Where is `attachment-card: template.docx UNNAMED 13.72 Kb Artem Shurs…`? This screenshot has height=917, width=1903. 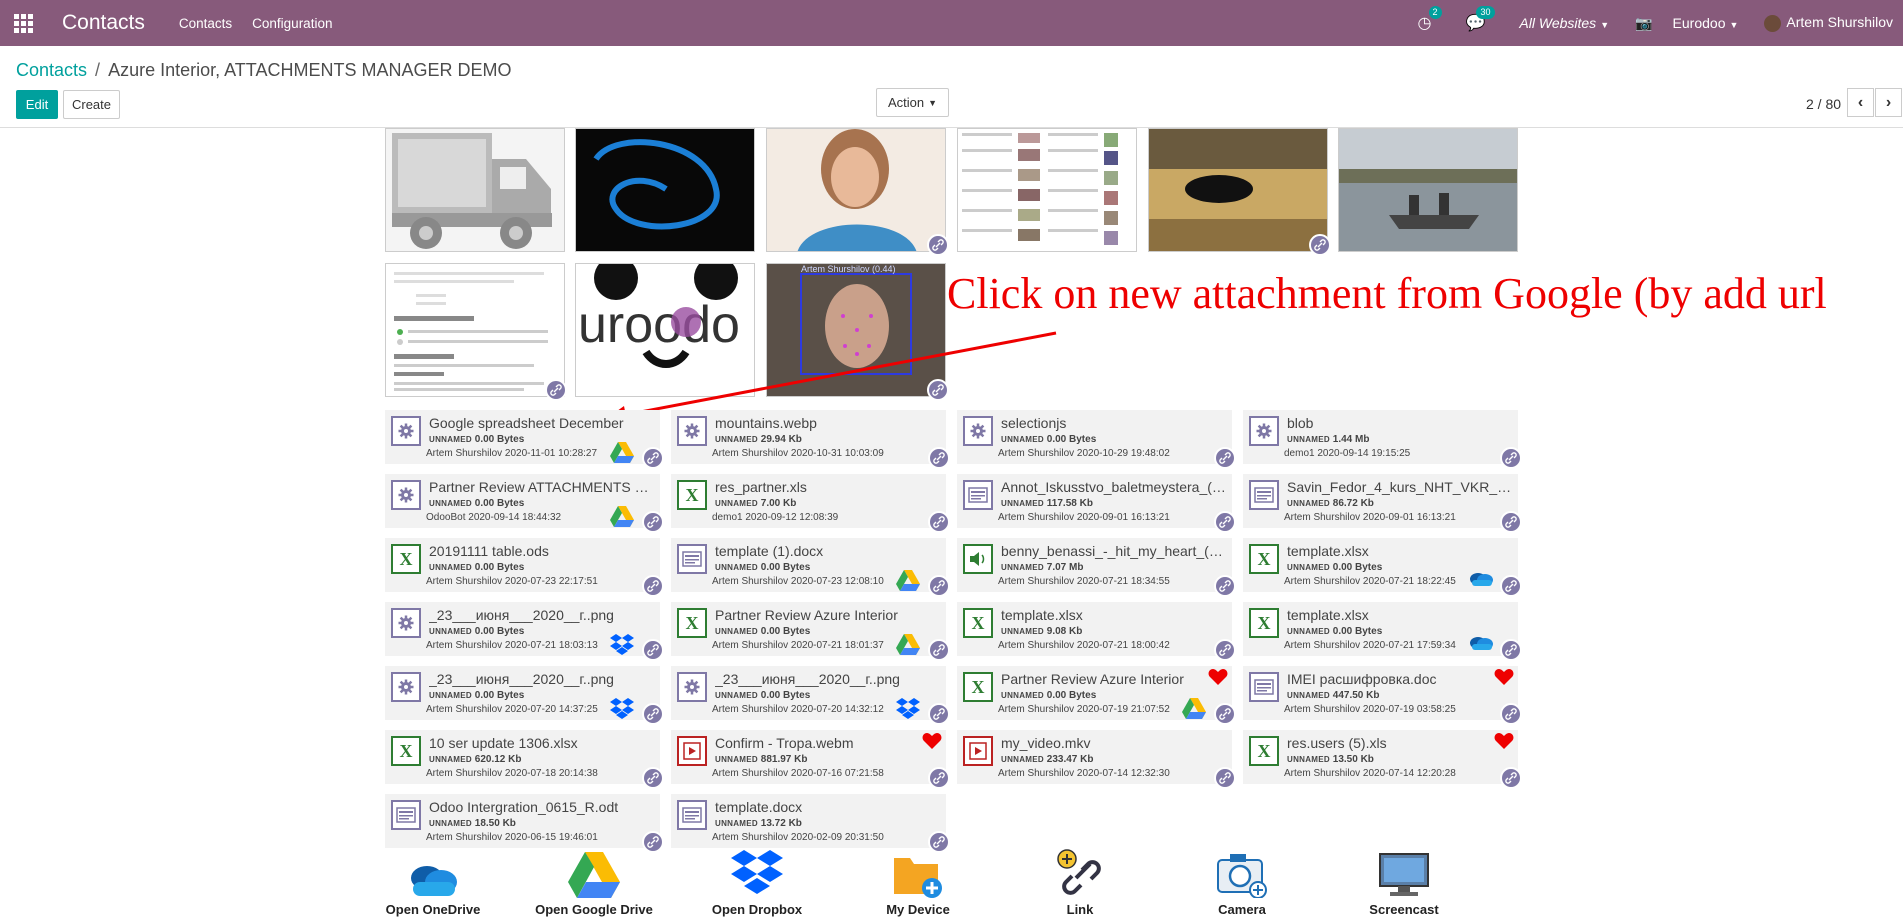
attachment-card: template.docx UNNAMED 13.72 Kb Artem Shurs… is located at coordinates (810, 823).